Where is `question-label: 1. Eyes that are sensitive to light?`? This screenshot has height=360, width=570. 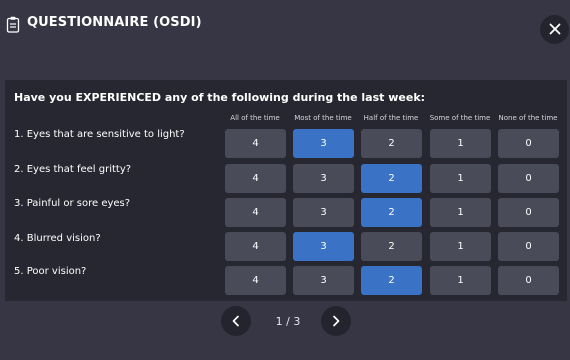
question-label: 1. Eyes that are sensitive to light? is located at coordinates (99, 134).